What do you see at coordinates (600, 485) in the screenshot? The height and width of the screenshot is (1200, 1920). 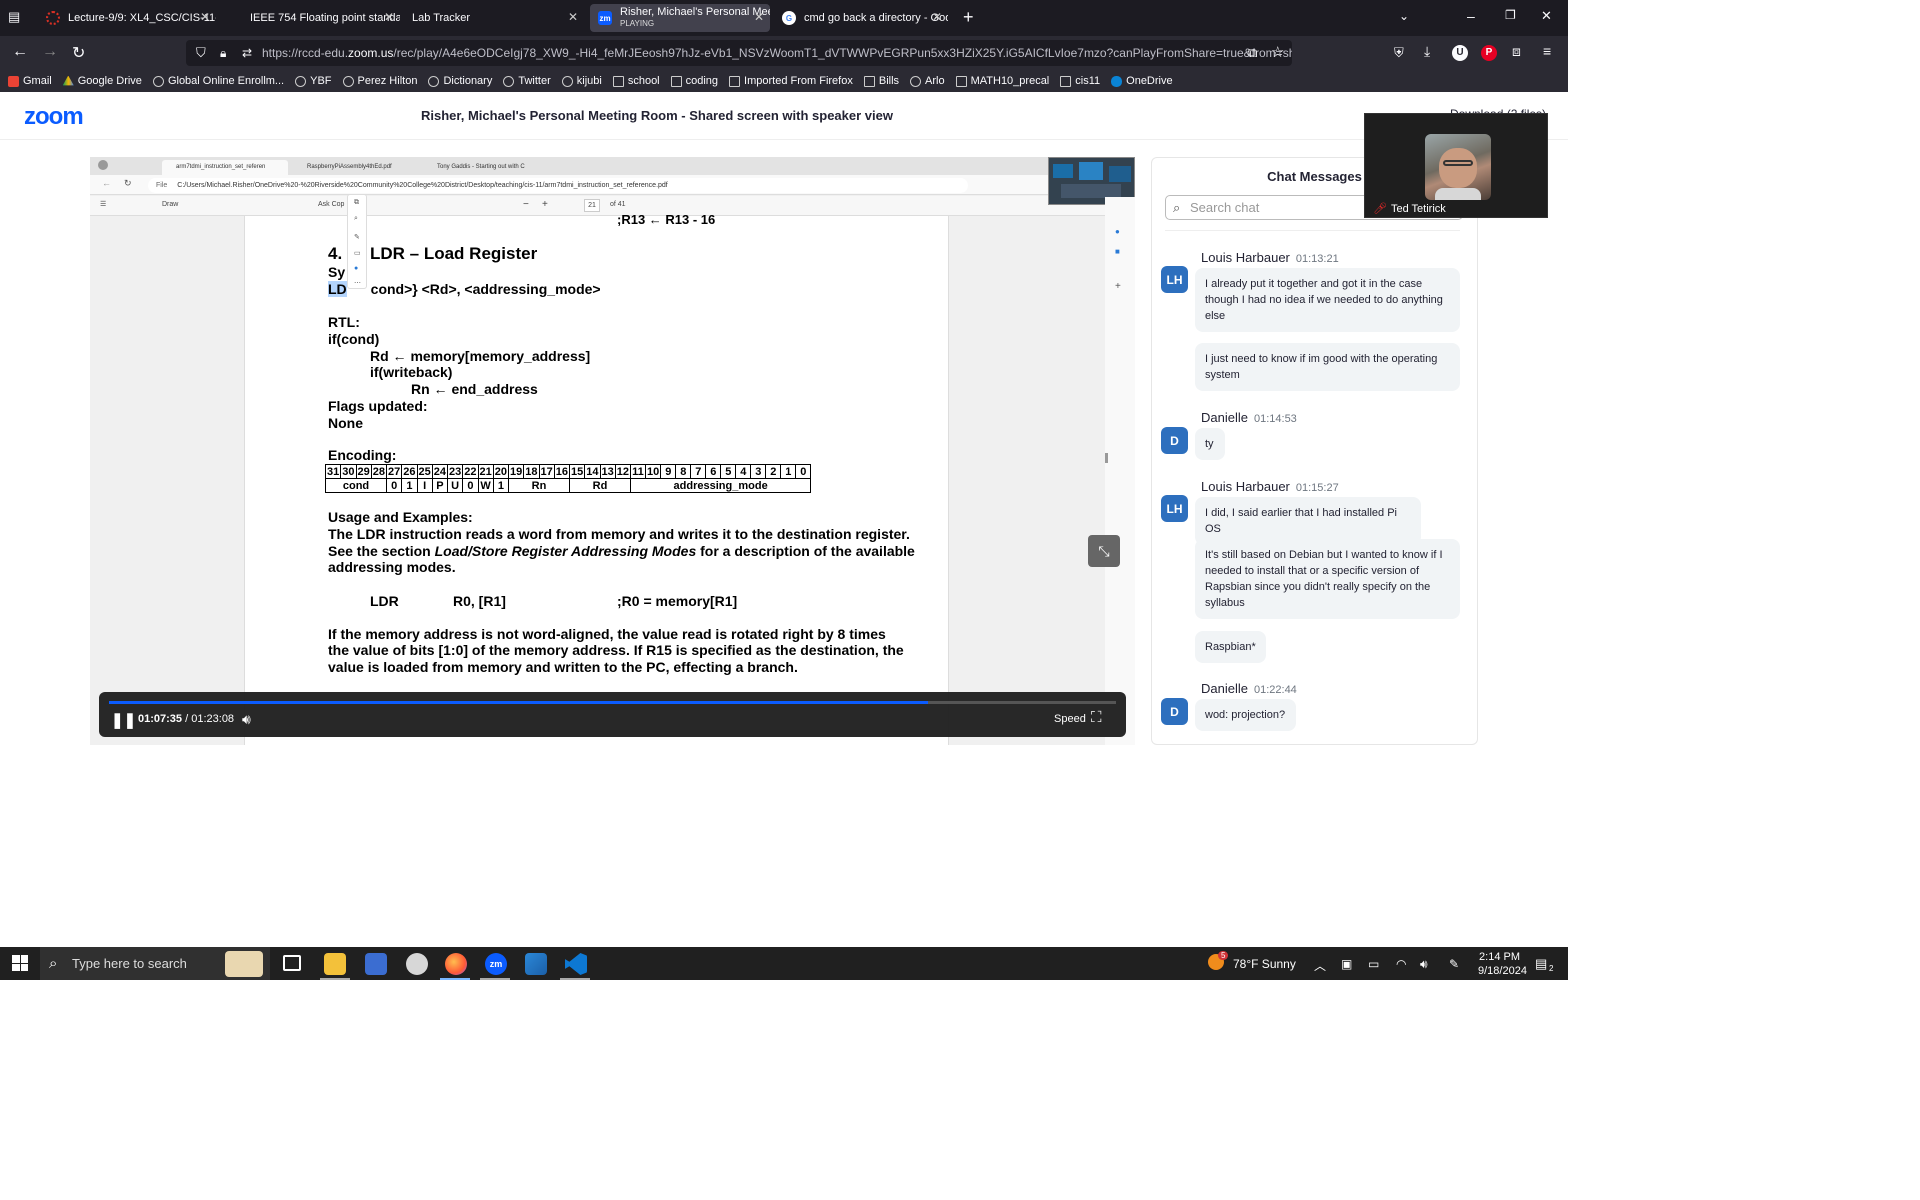 I see `field-cell: Rd` at bounding box center [600, 485].